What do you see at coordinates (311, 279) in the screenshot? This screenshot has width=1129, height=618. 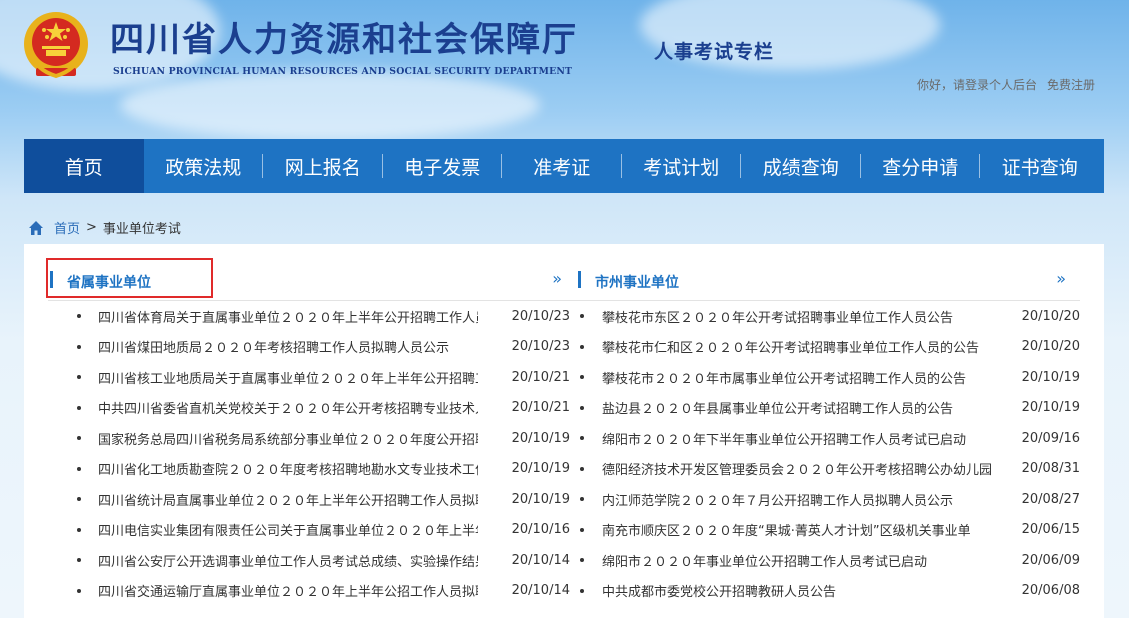 I see `provincial-units-header: 省属事业单位 »` at bounding box center [311, 279].